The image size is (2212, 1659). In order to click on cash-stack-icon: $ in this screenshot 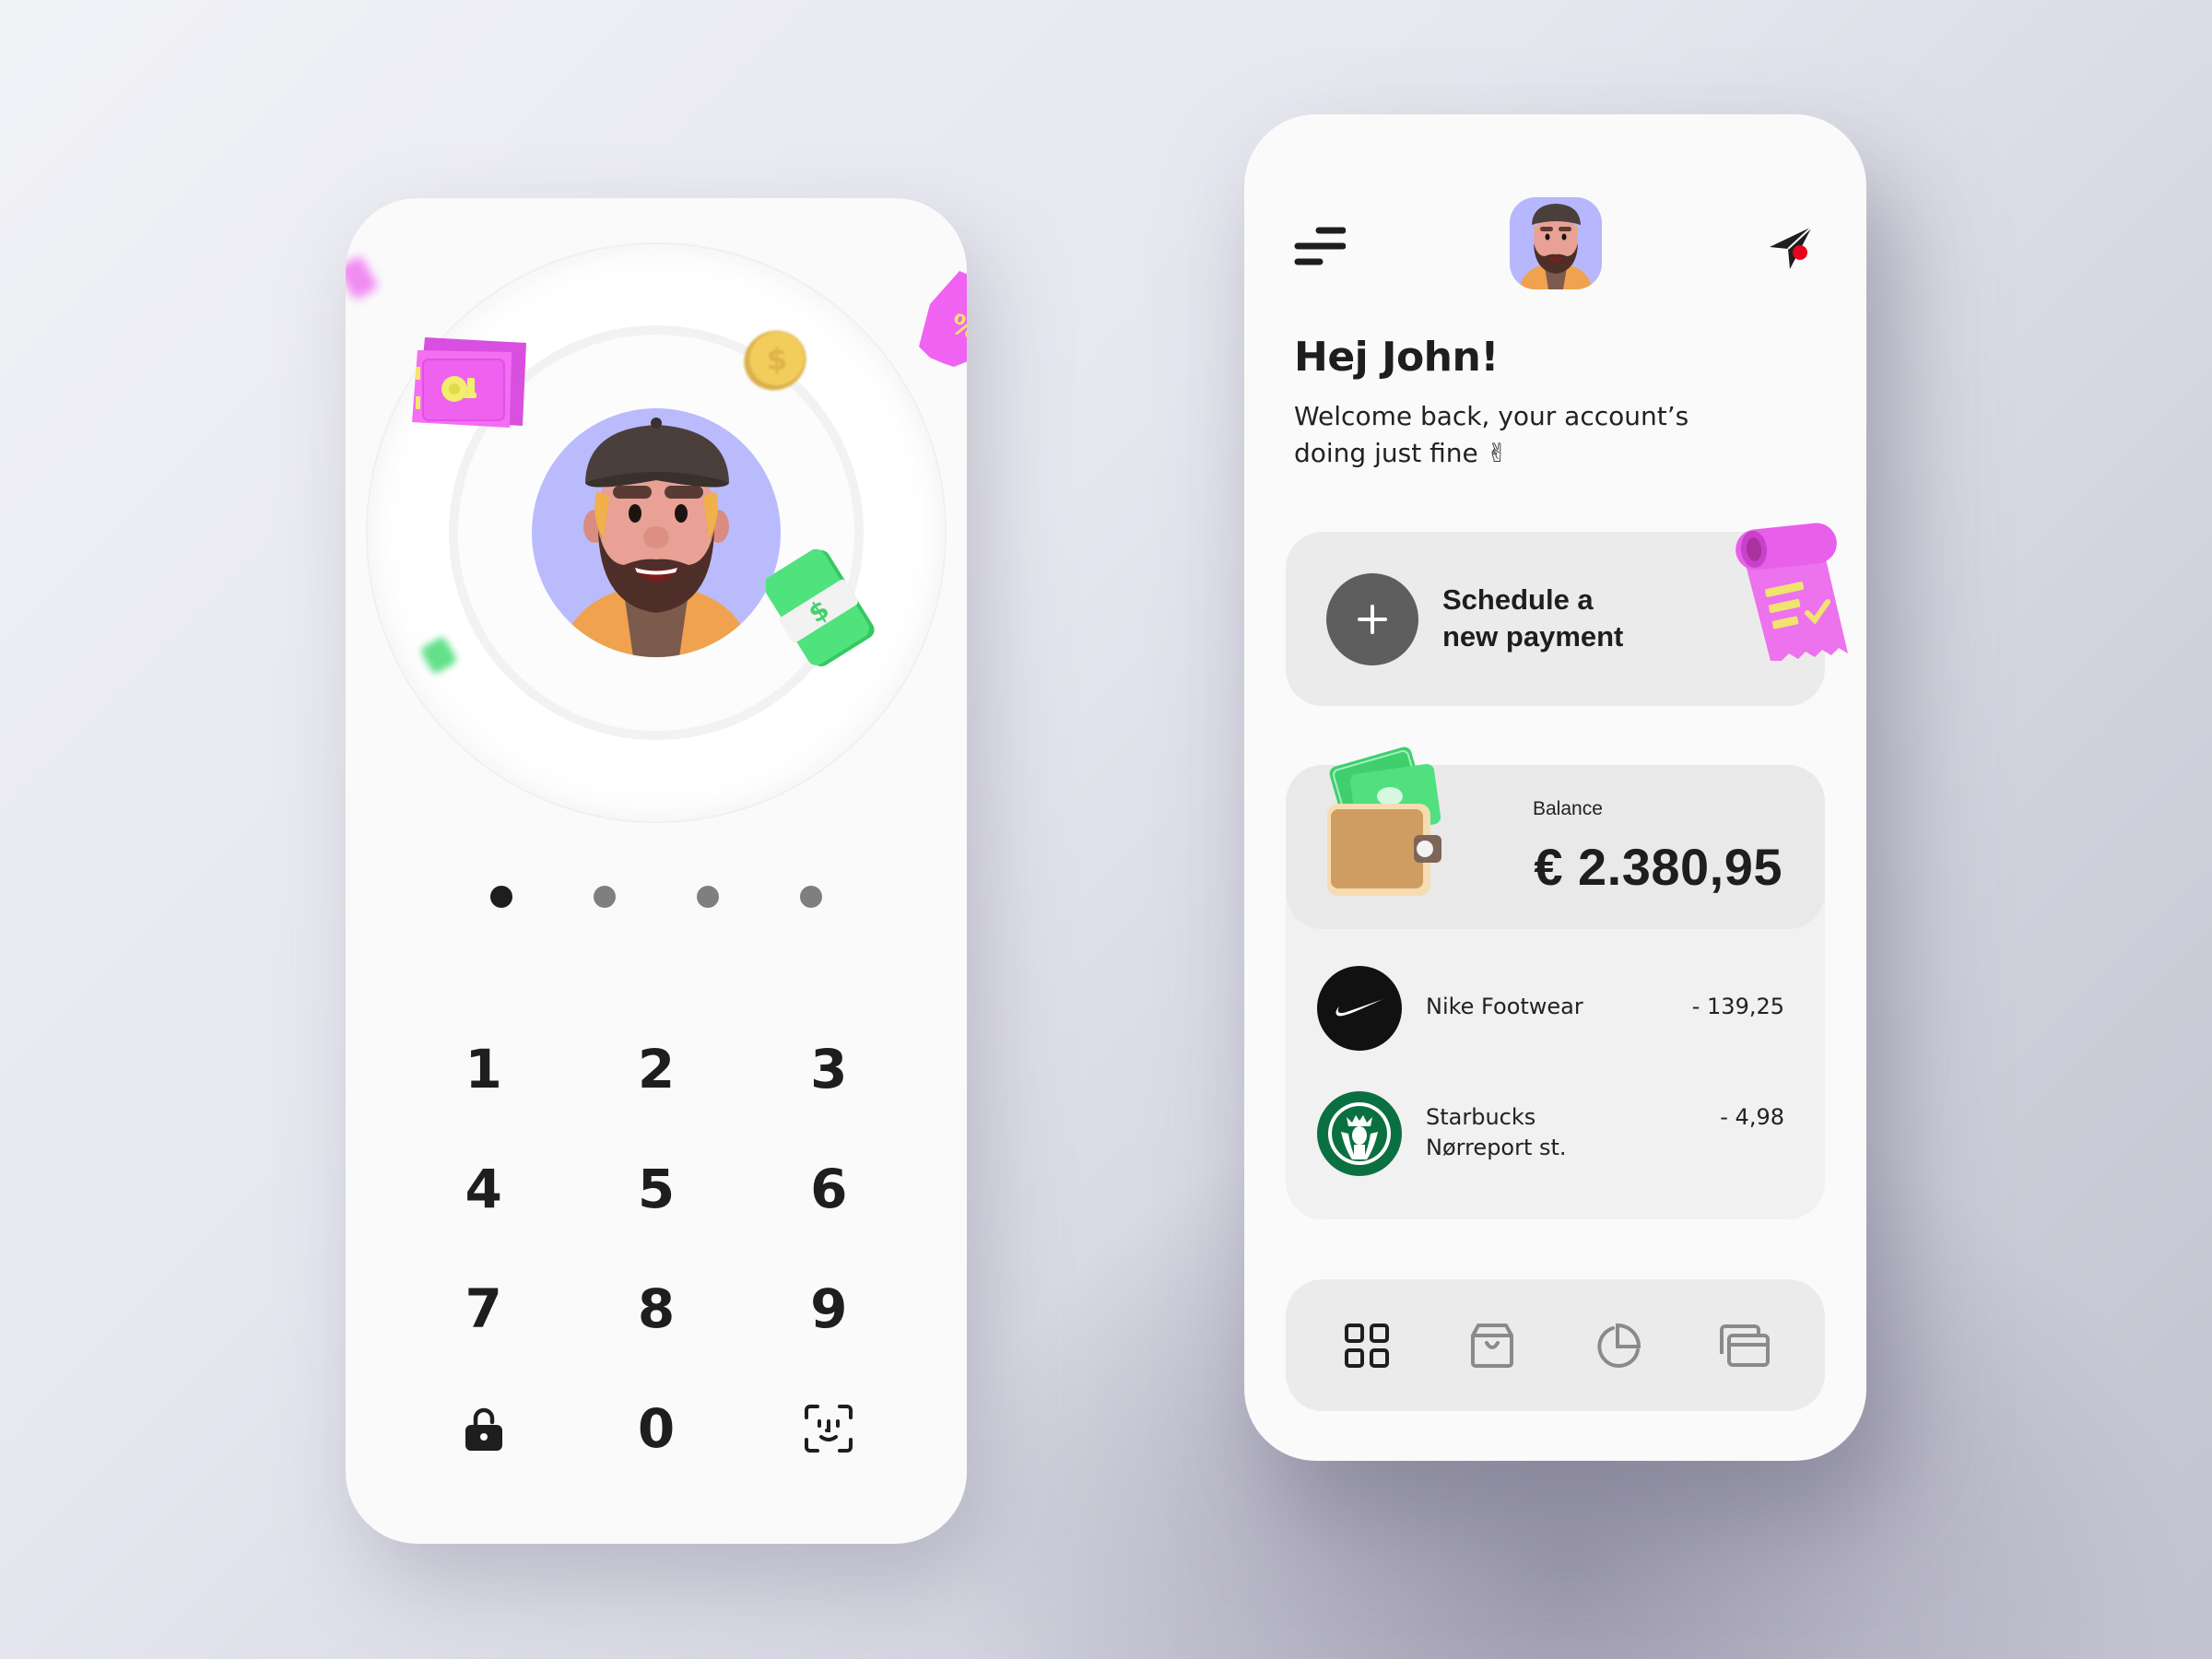, I will do `click(819, 608)`.